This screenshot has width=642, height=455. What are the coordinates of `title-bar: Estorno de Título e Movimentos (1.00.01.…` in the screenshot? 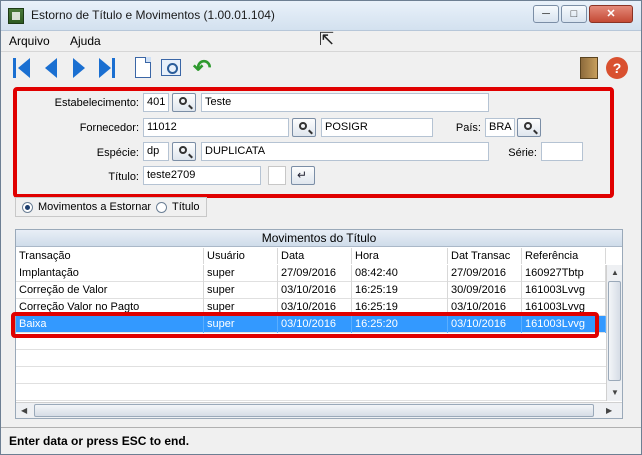 It's located at (321, 16).